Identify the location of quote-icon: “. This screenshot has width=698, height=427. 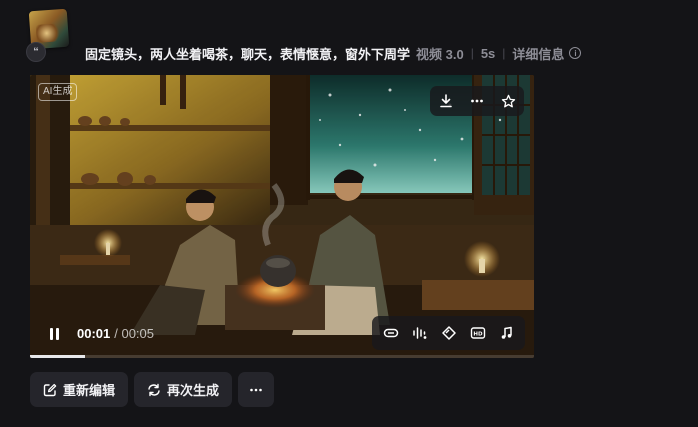
(36, 52).